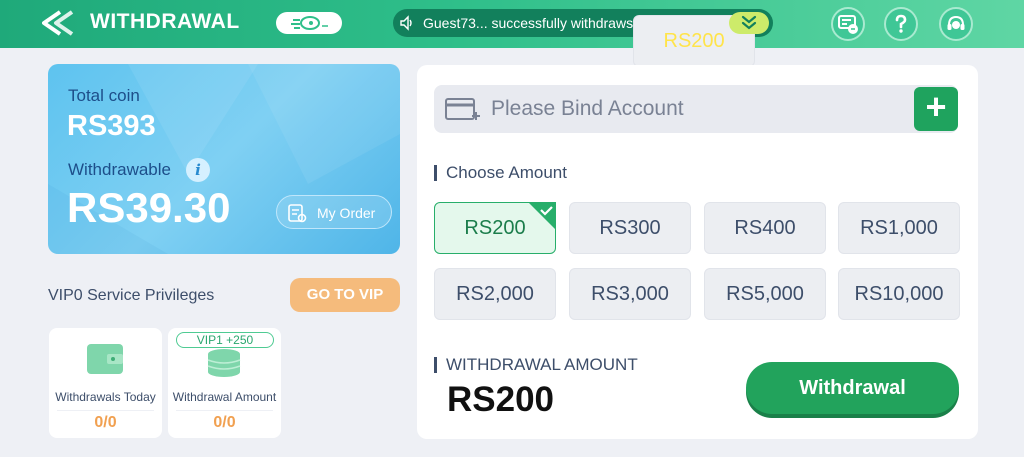 The image size is (1024, 457). I want to click on question-icon, so click(901, 23).